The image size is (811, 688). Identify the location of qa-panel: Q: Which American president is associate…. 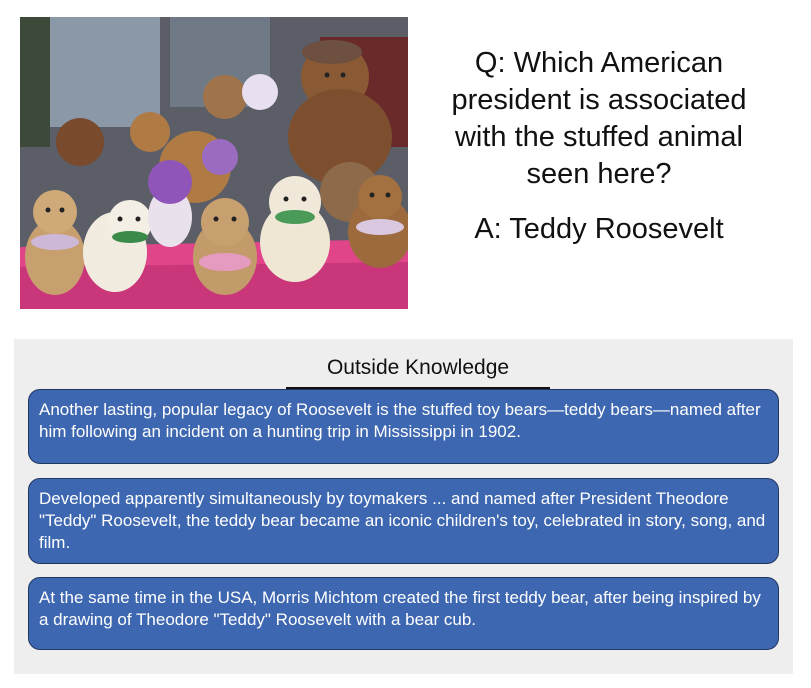
(599, 146).